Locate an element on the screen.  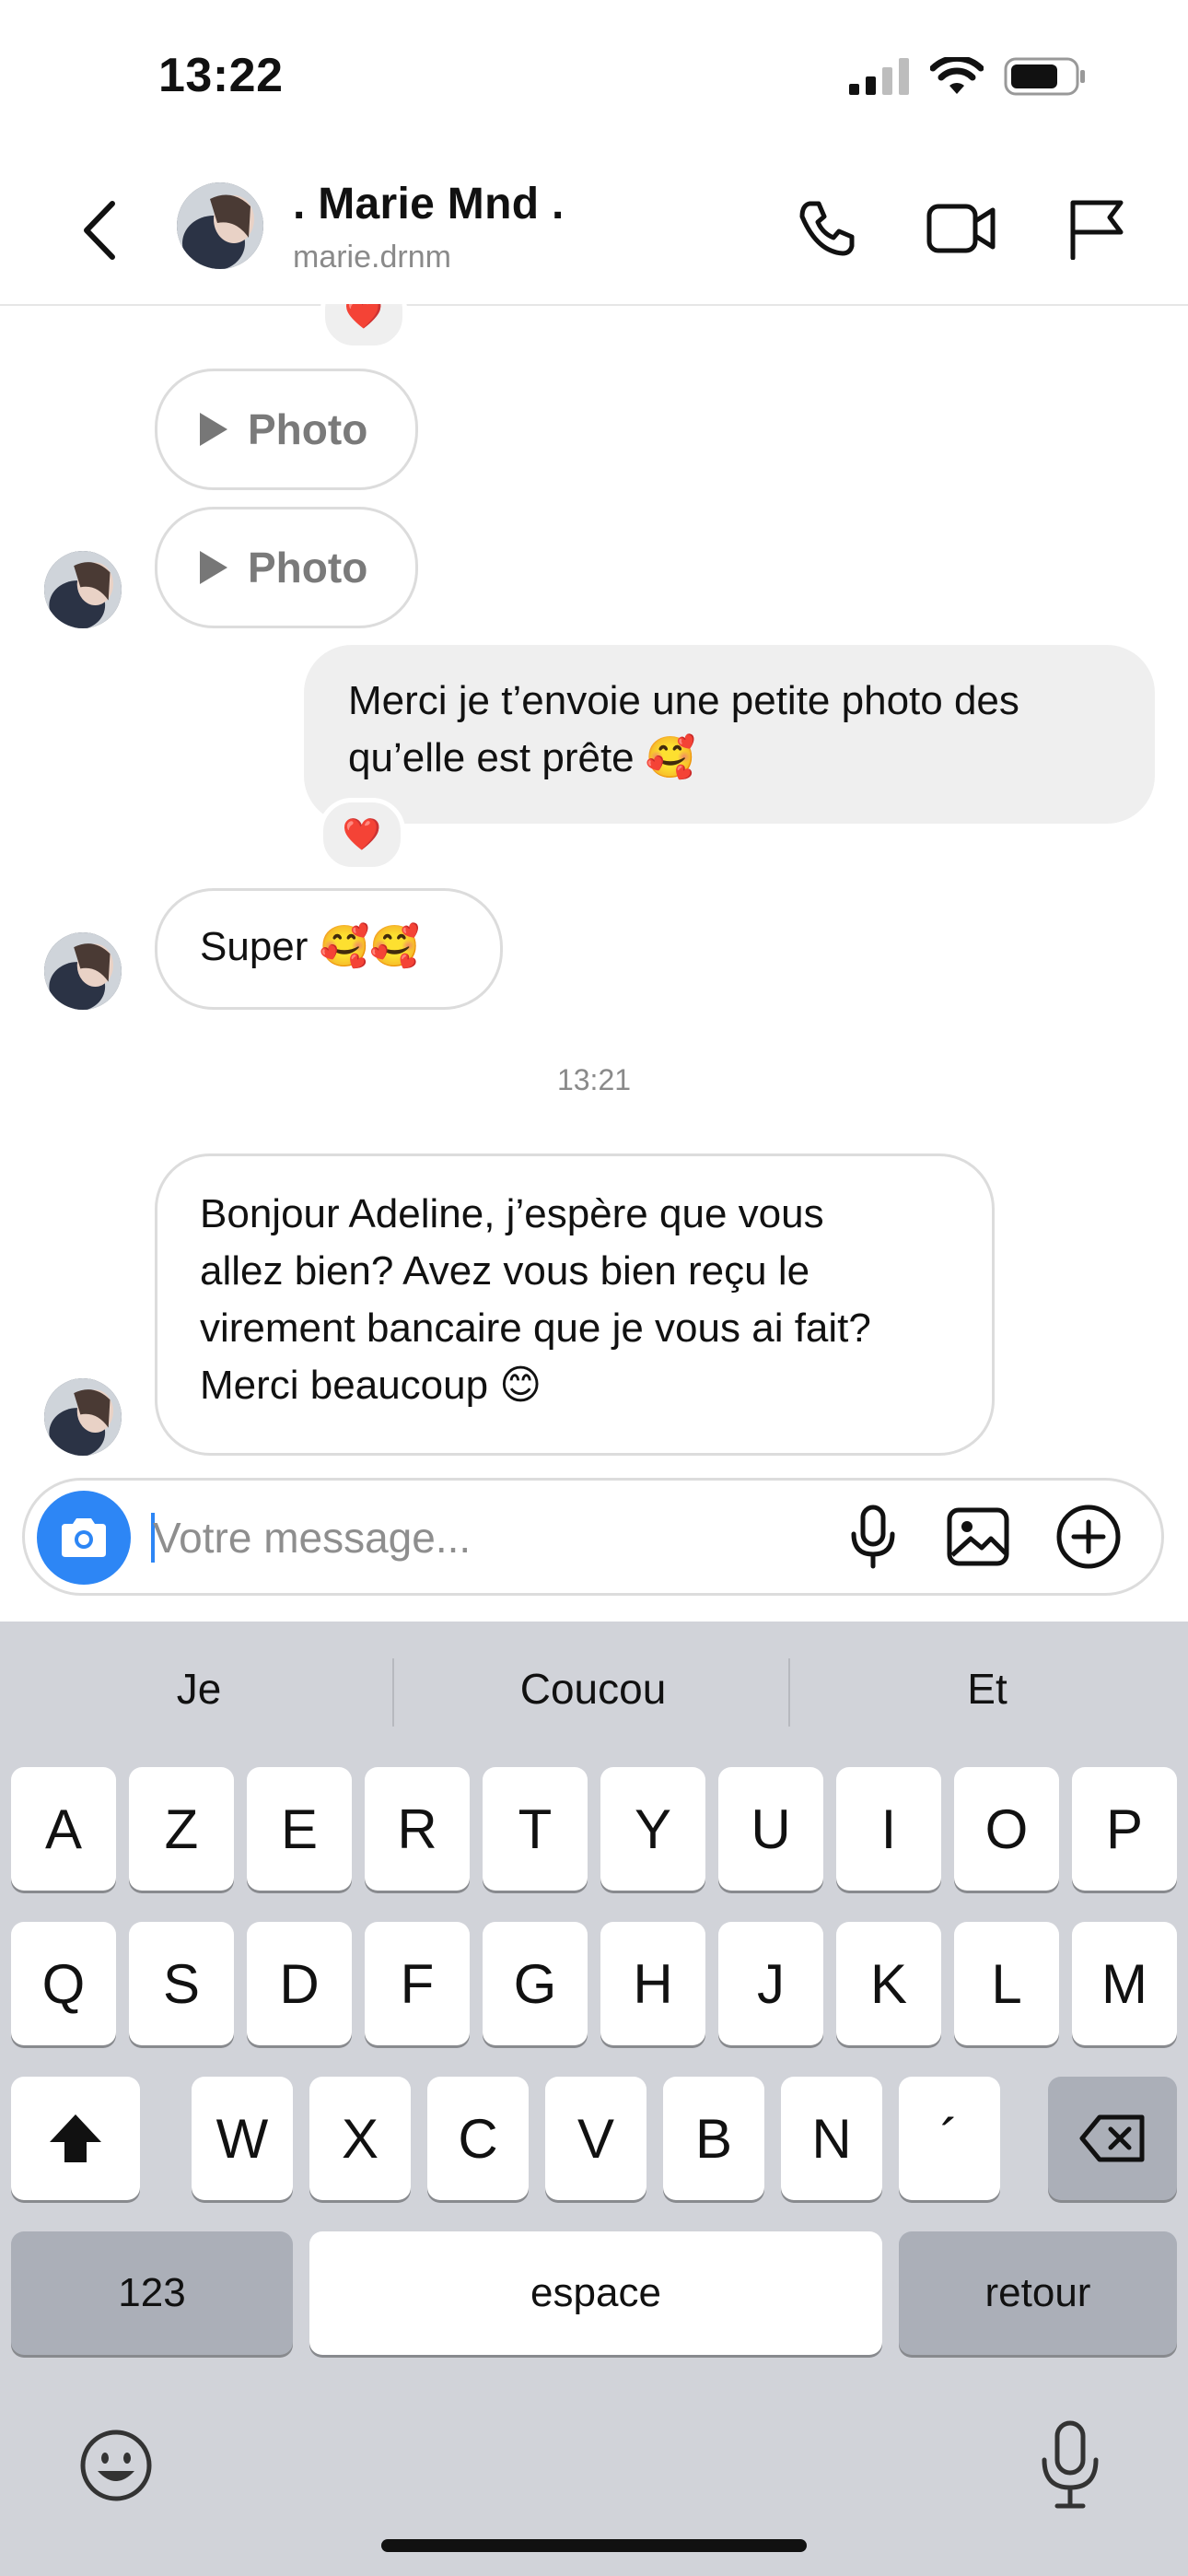
key-p: P is located at coordinates (1125, 1829).